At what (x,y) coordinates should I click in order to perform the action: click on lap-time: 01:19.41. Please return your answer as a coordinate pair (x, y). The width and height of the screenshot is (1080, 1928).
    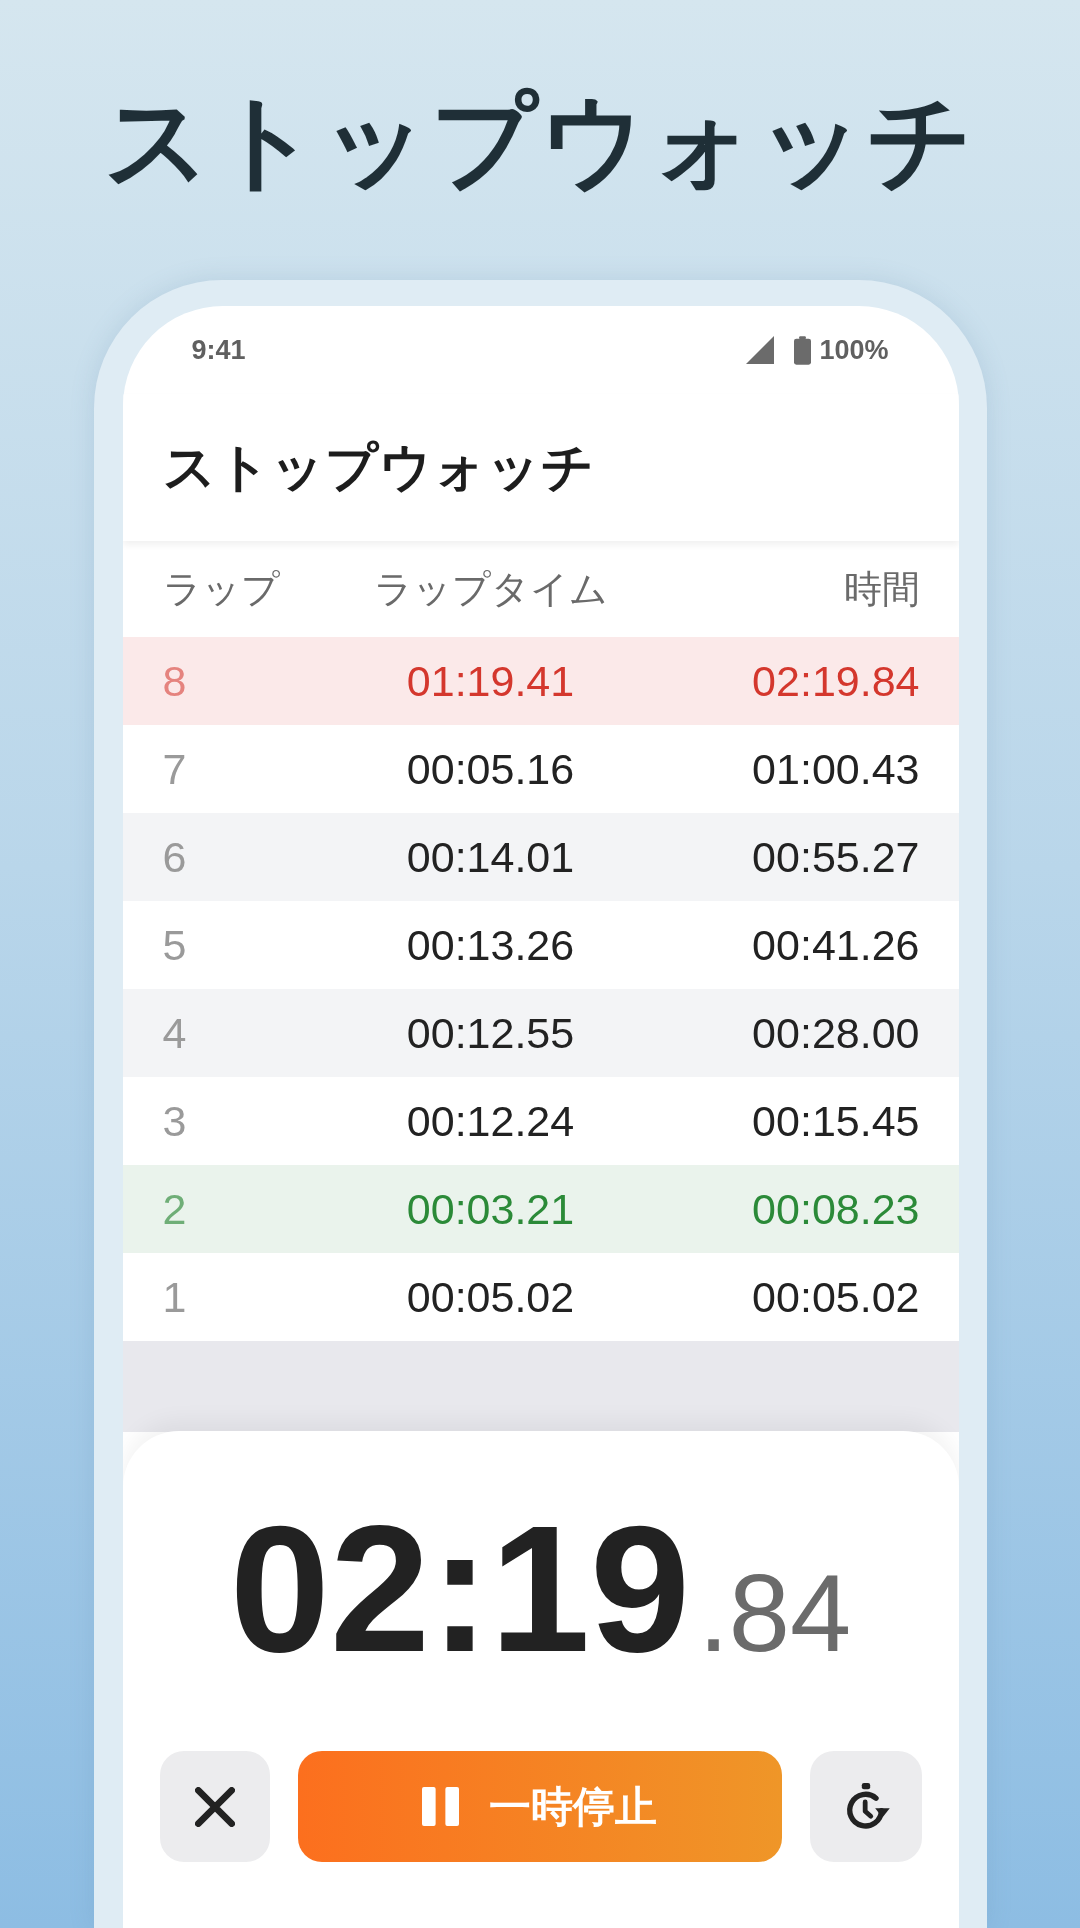
    Looking at the image, I should click on (490, 681).